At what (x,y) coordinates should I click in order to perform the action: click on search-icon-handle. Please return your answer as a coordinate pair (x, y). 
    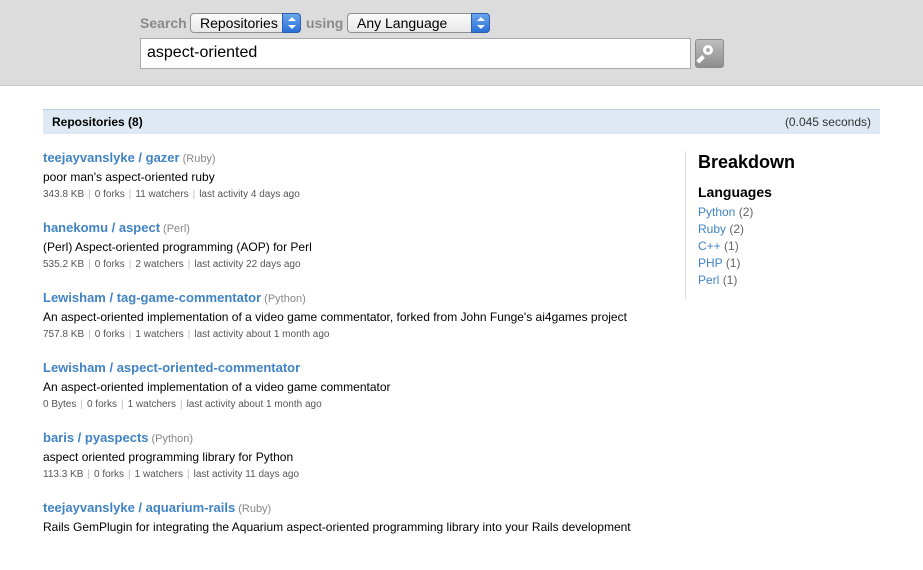
    Looking at the image, I should click on (700, 59).